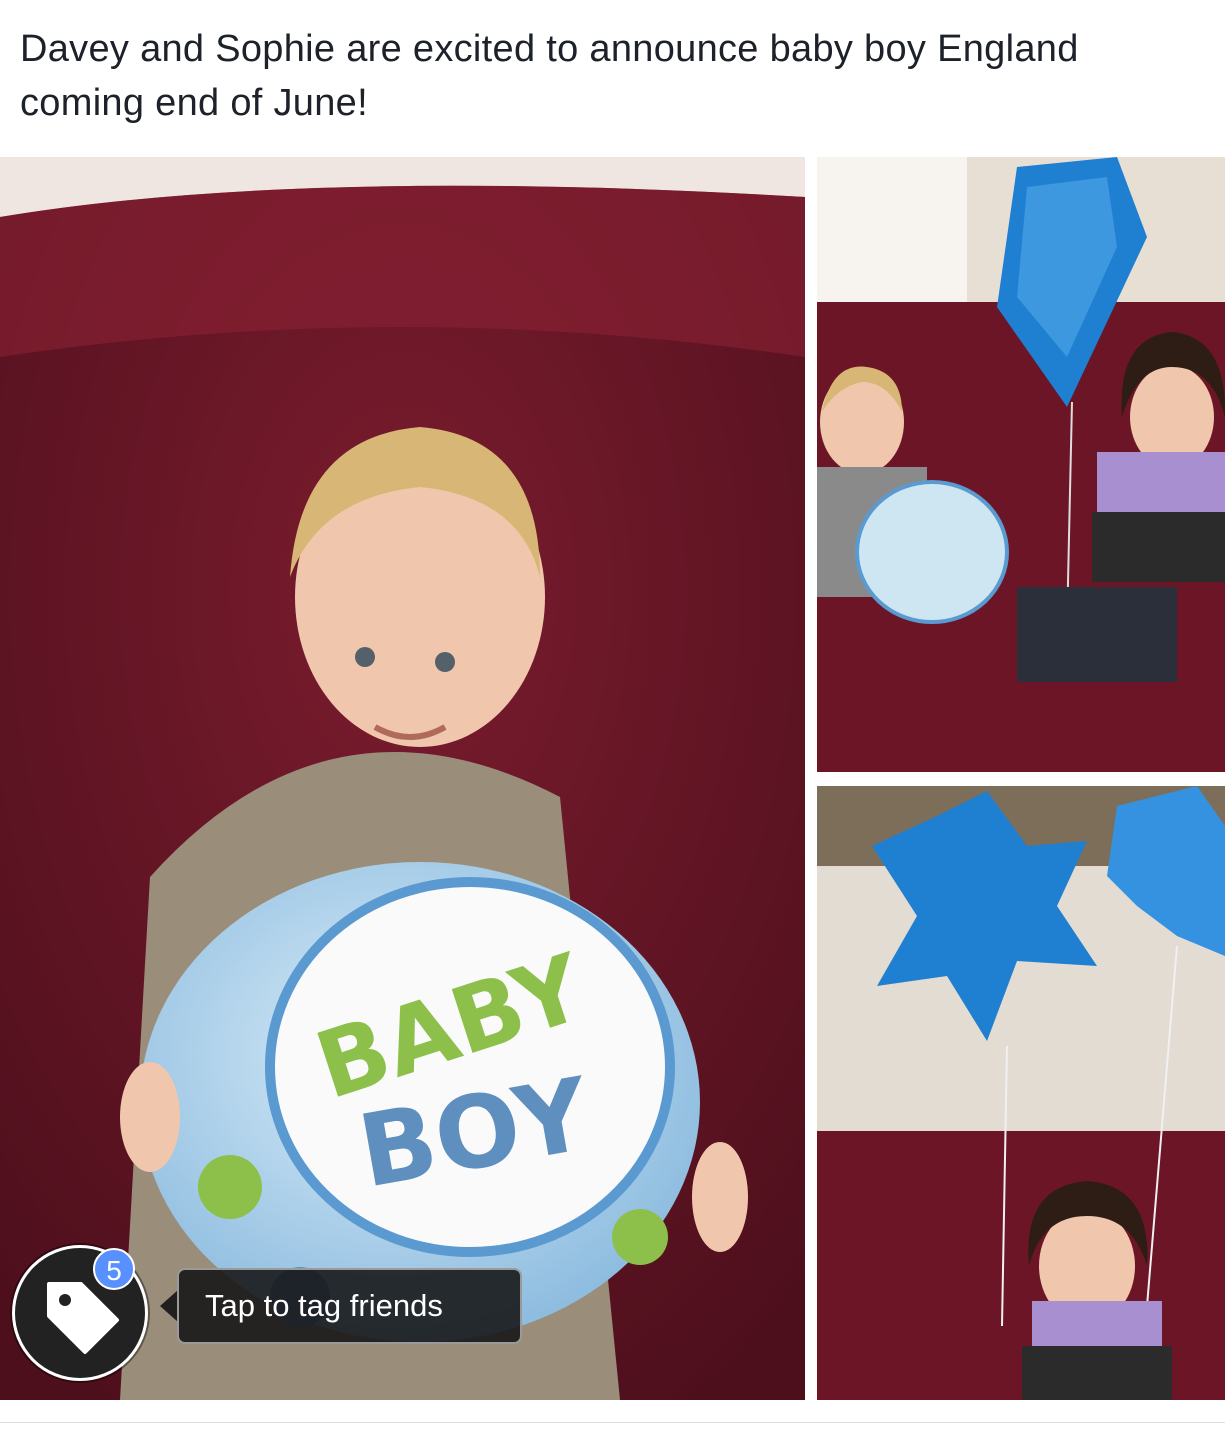 The height and width of the screenshot is (1435, 1225). Describe the element at coordinates (612, 1422) in the screenshot. I see `post-divider` at that location.